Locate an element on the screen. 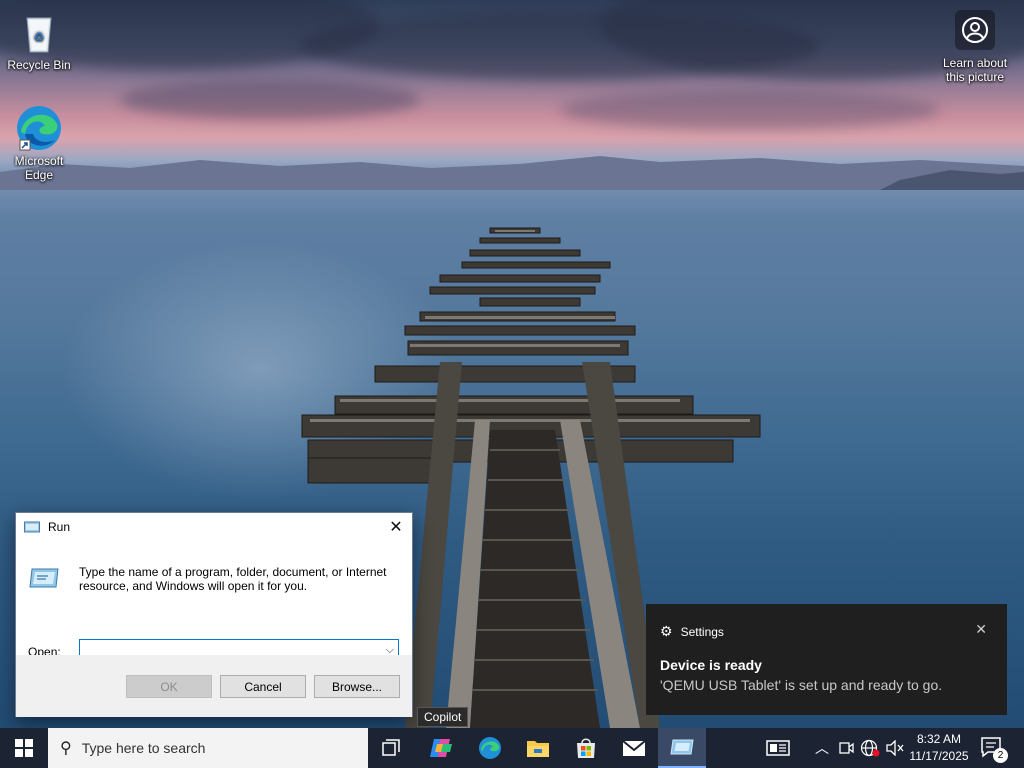 This screenshot has height=768, width=1024. file-explorer-button is located at coordinates (538, 748).